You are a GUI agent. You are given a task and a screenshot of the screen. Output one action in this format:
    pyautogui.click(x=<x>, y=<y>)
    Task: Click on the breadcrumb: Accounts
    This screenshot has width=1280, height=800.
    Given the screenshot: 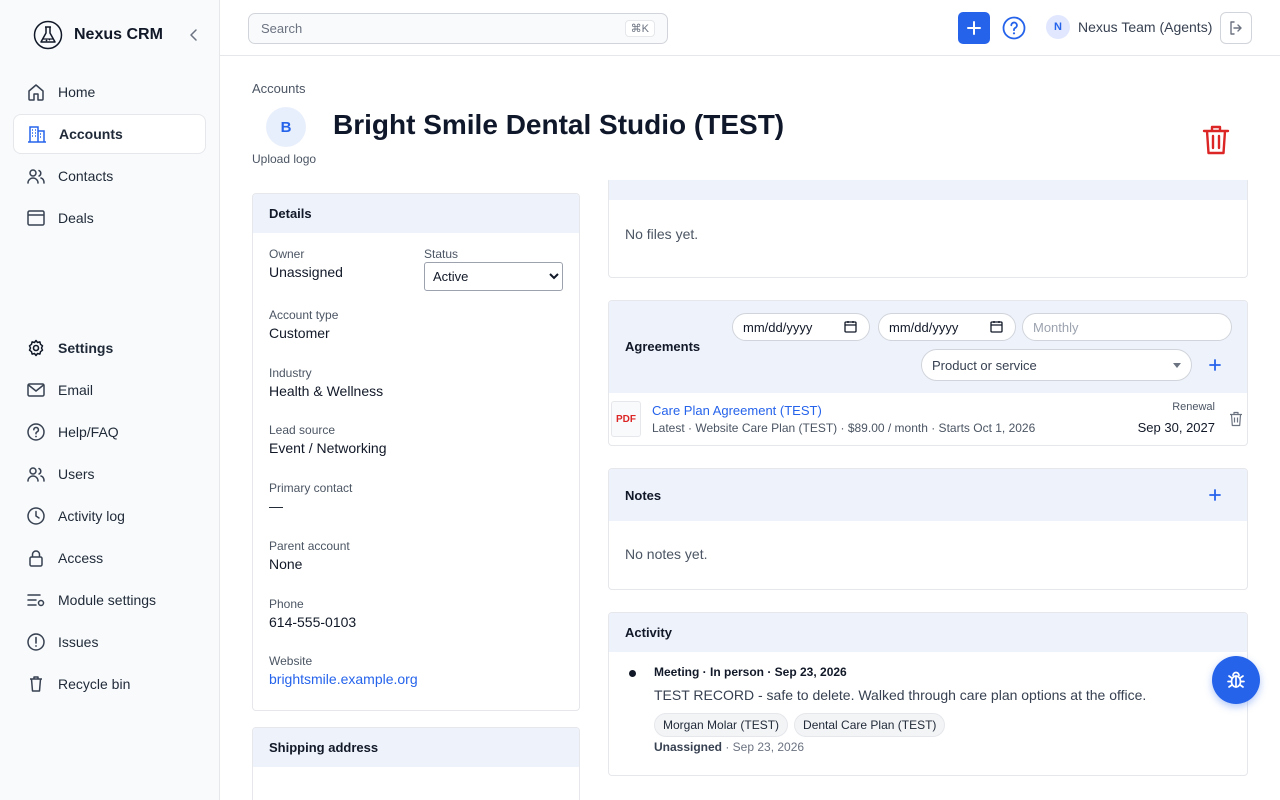 What is the action you would take?
    pyautogui.click(x=278, y=88)
    